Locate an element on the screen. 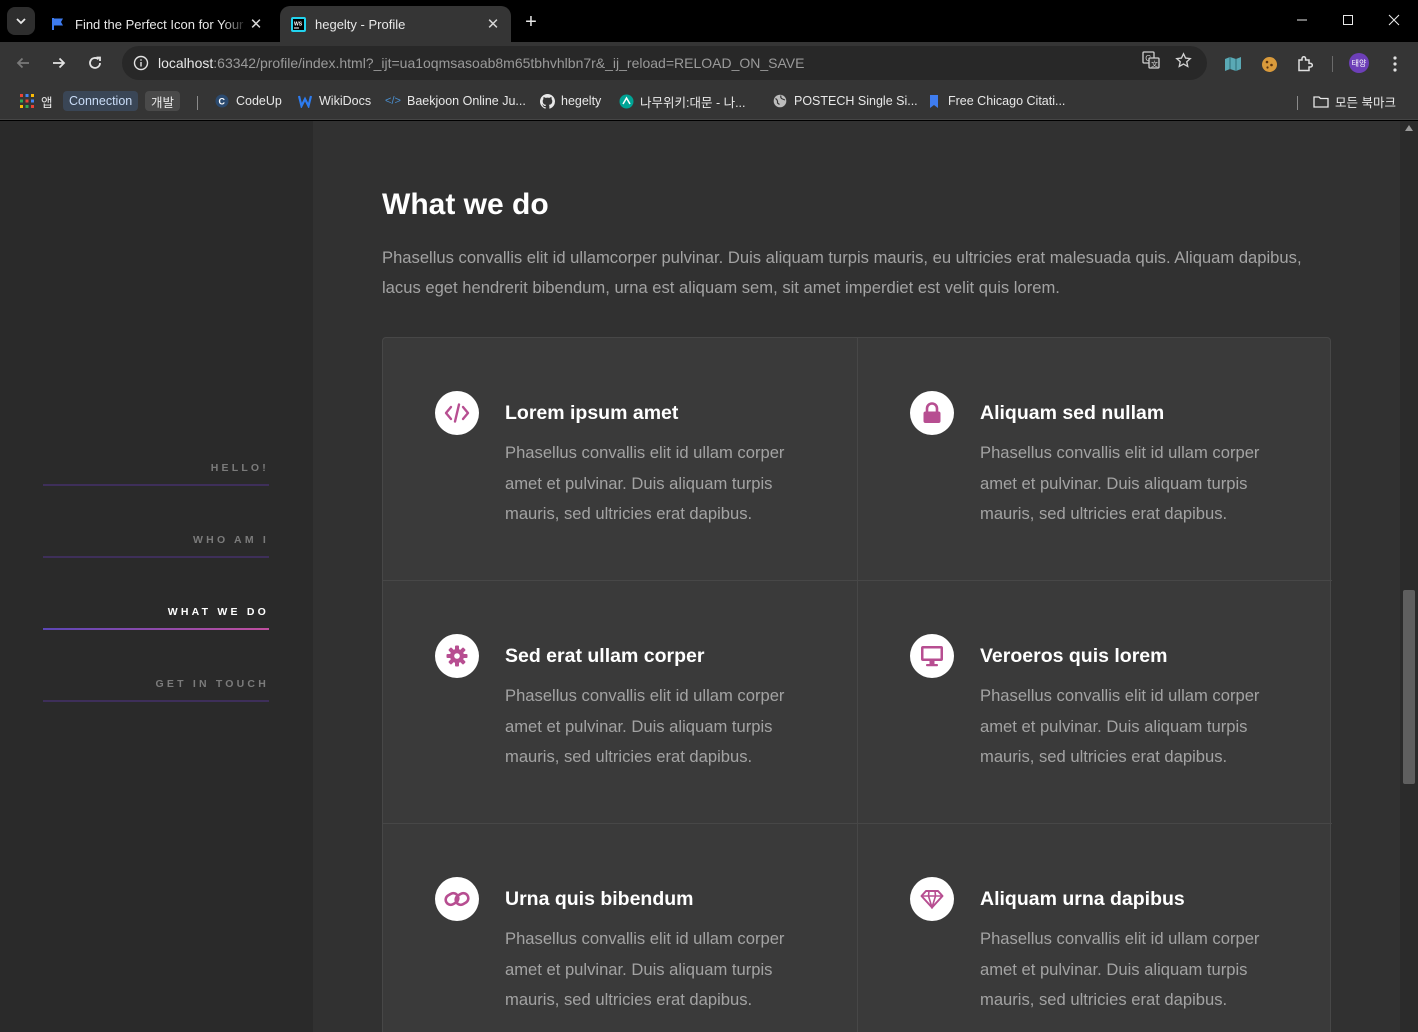 The width and height of the screenshot is (1418, 1032). minimize-button is located at coordinates (1302, 20).